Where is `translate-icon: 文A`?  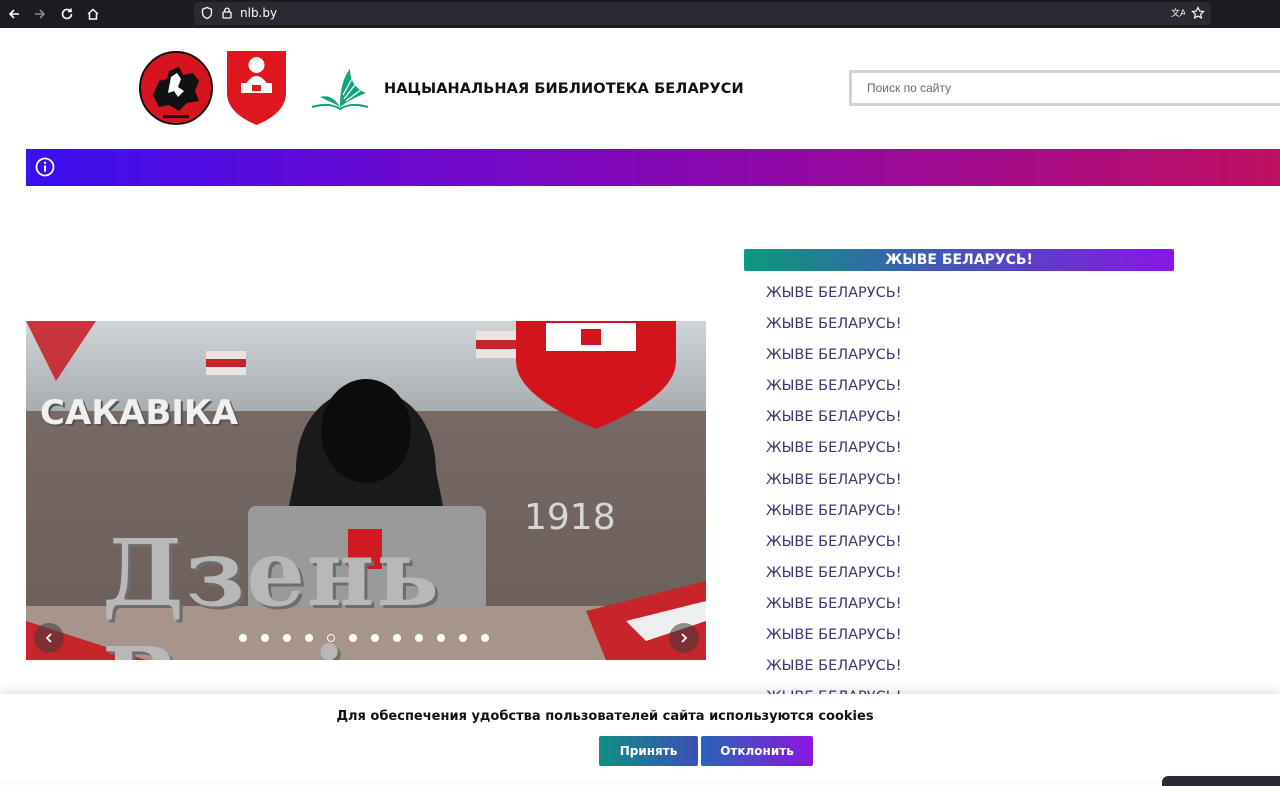
translate-icon: 文A is located at coordinates (1179, 13).